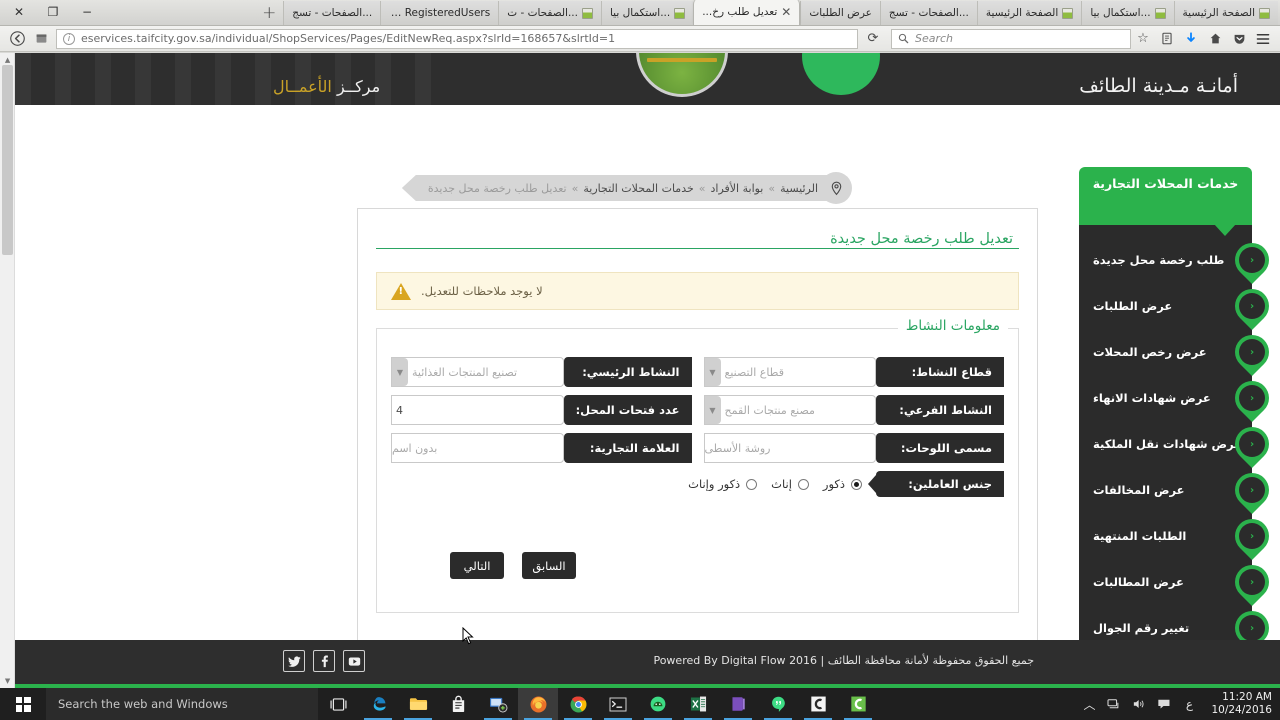 The image size is (1280, 720). I want to click on file-explorer-icon, so click(418, 704).